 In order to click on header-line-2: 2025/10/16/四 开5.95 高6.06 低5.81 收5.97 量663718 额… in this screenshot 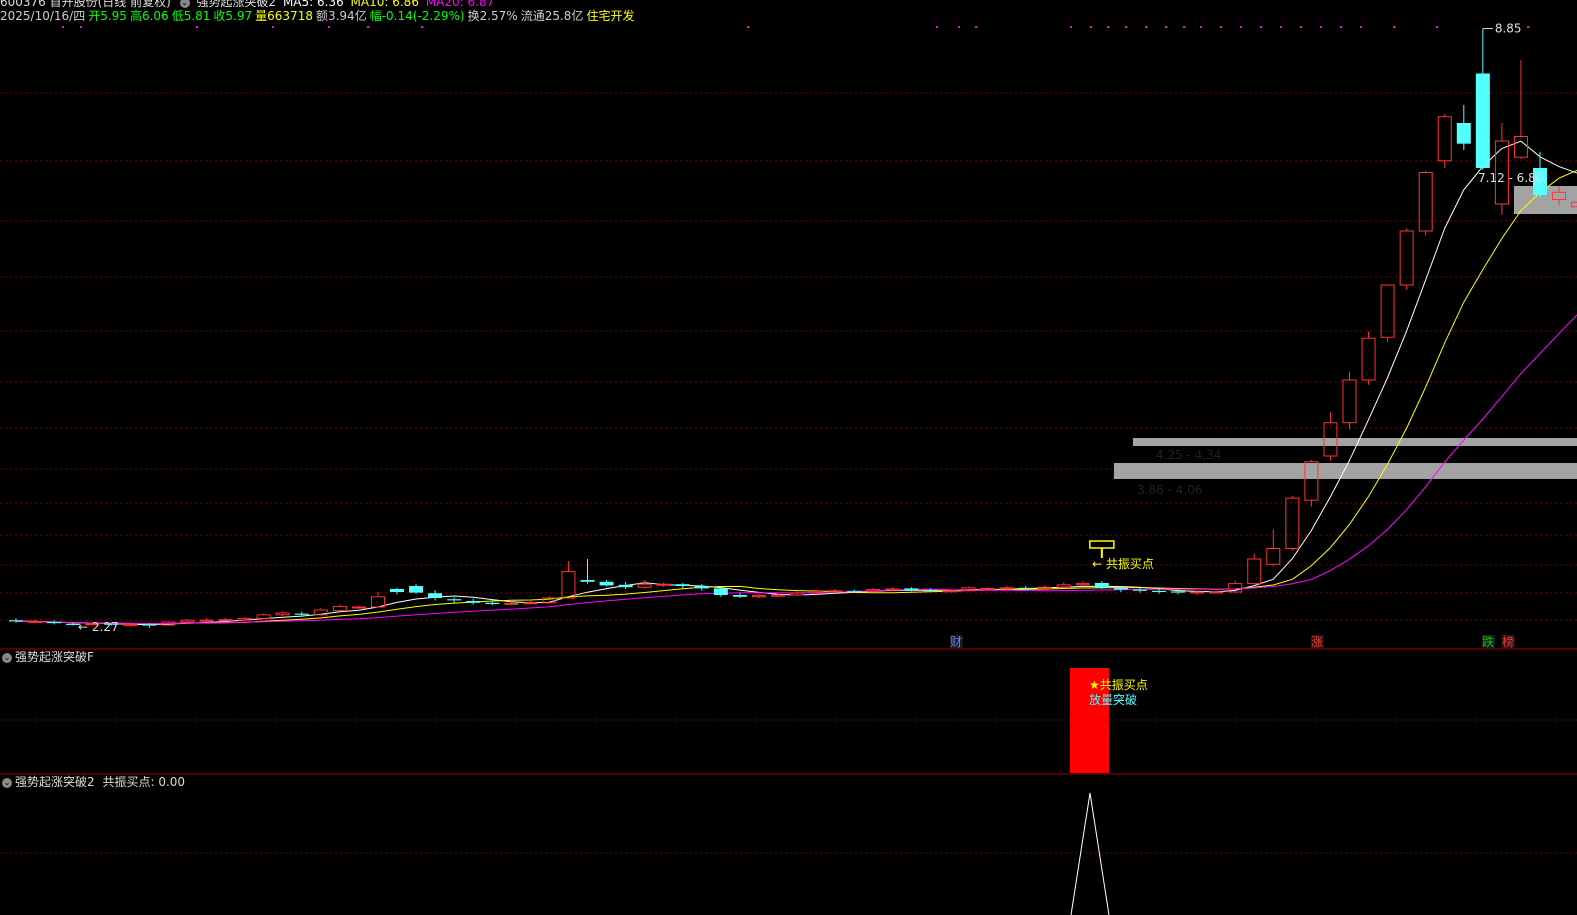, I will do `click(318, 16)`.